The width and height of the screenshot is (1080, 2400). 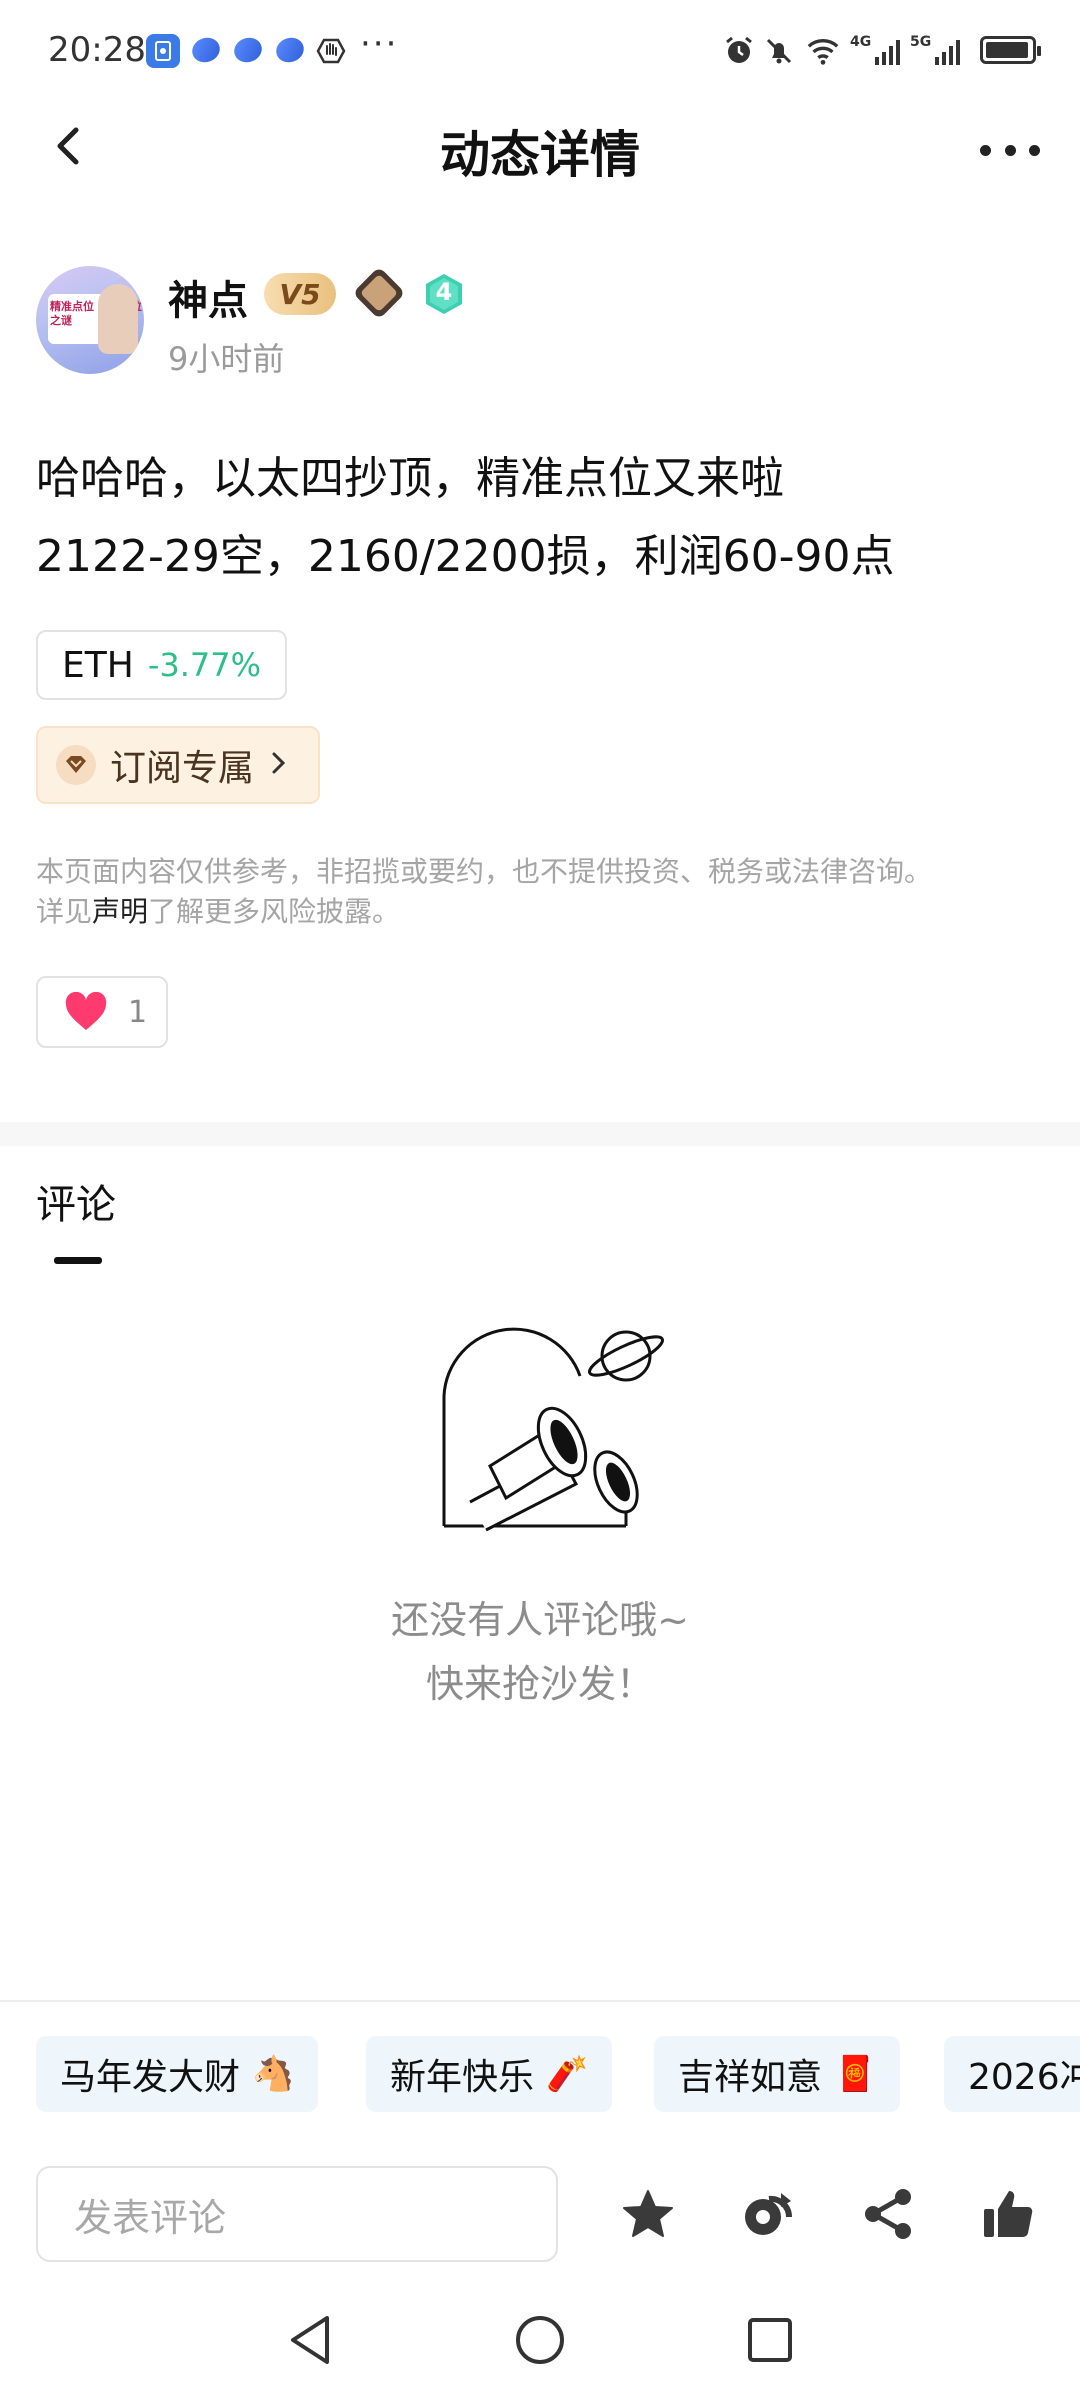 I want to click on empty-line: 快来抢沙发！, so click(x=539, y=1684).